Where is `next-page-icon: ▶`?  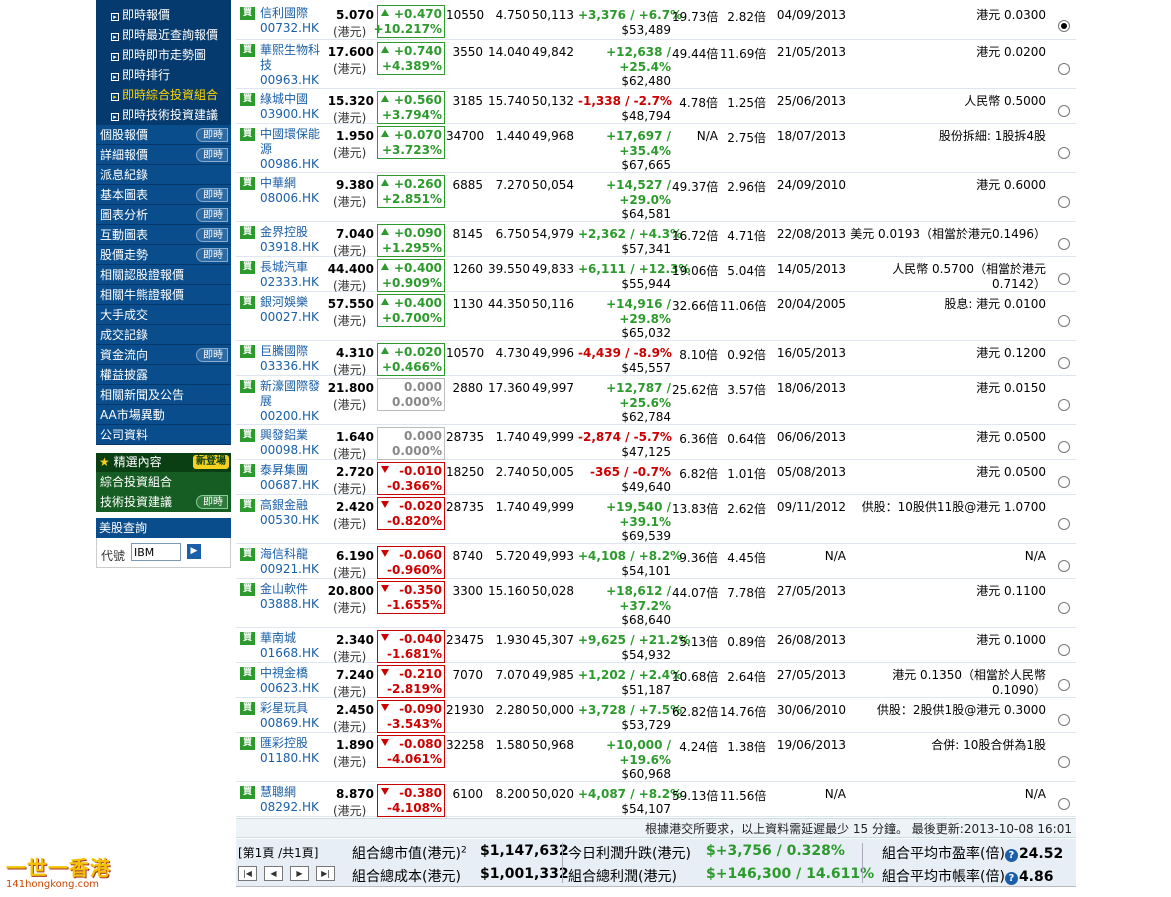 next-page-icon: ▶ is located at coordinates (299, 873).